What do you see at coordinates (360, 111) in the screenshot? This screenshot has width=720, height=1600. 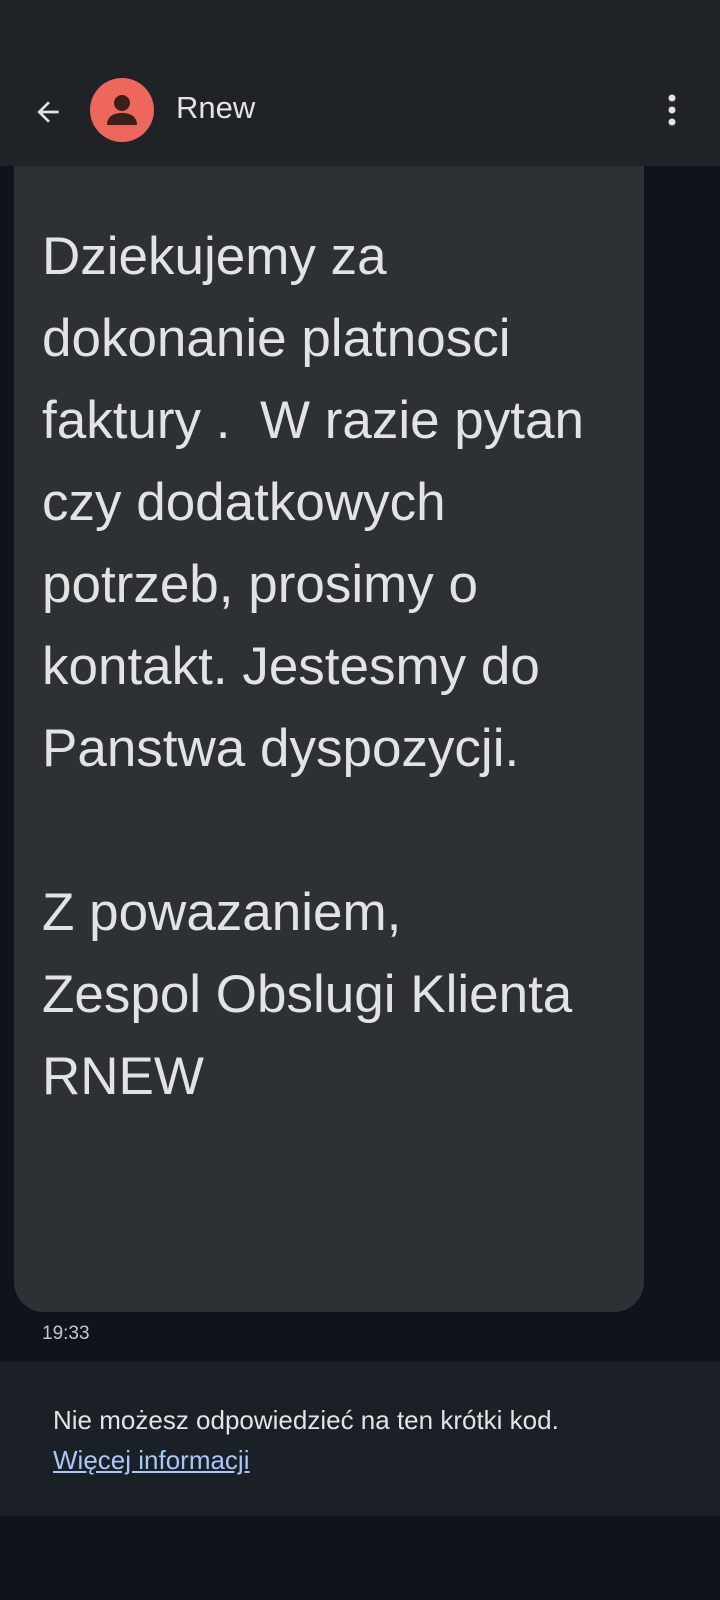 I see `app-bar: Rnew` at bounding box center [360, 111].